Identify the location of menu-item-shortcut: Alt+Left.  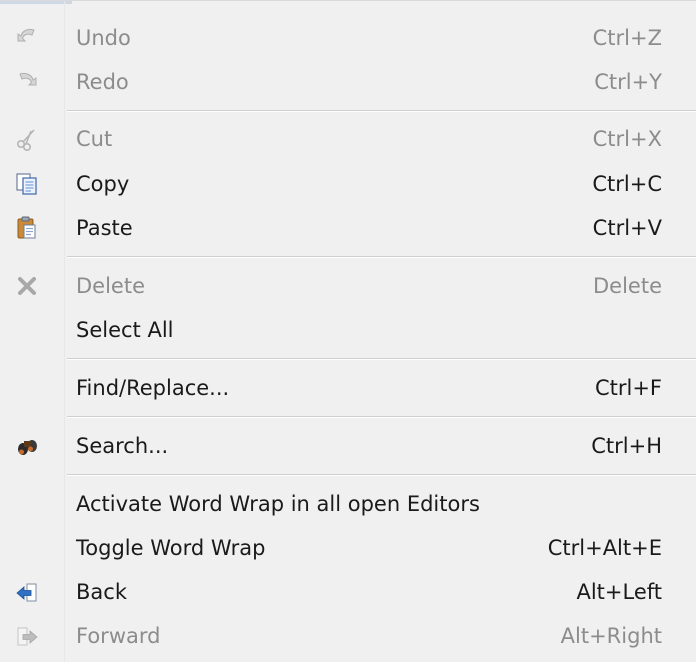
(619, 592).